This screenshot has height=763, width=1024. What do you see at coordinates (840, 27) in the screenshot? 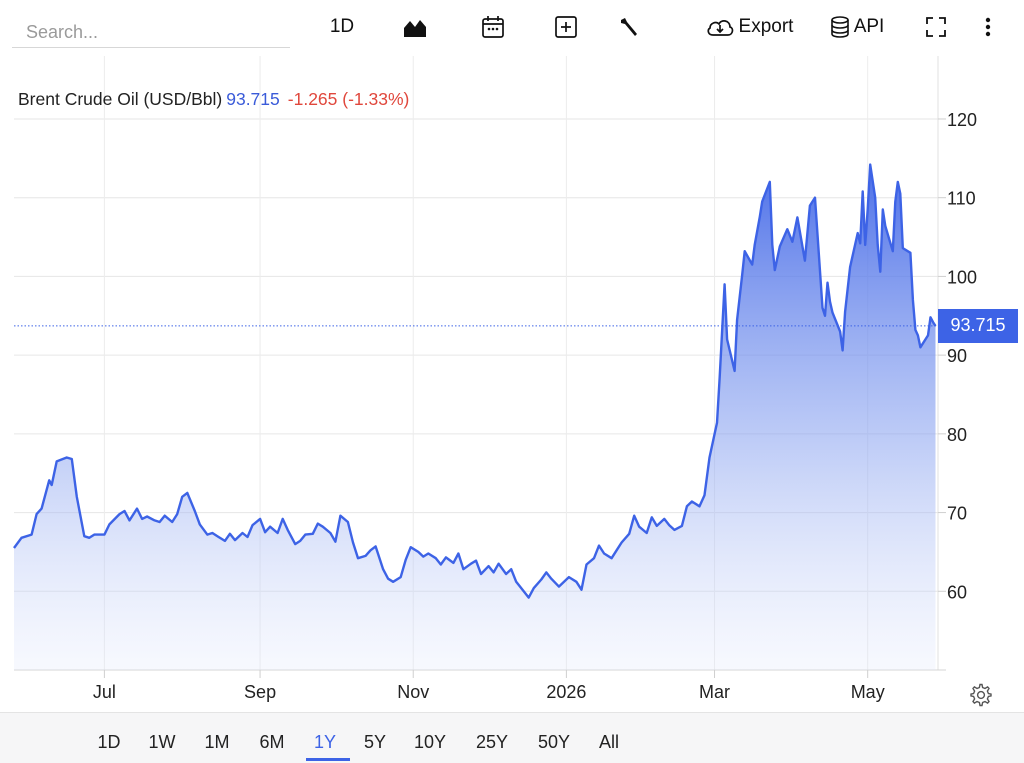
I see `database-icon` at bounding box center [840, 27].